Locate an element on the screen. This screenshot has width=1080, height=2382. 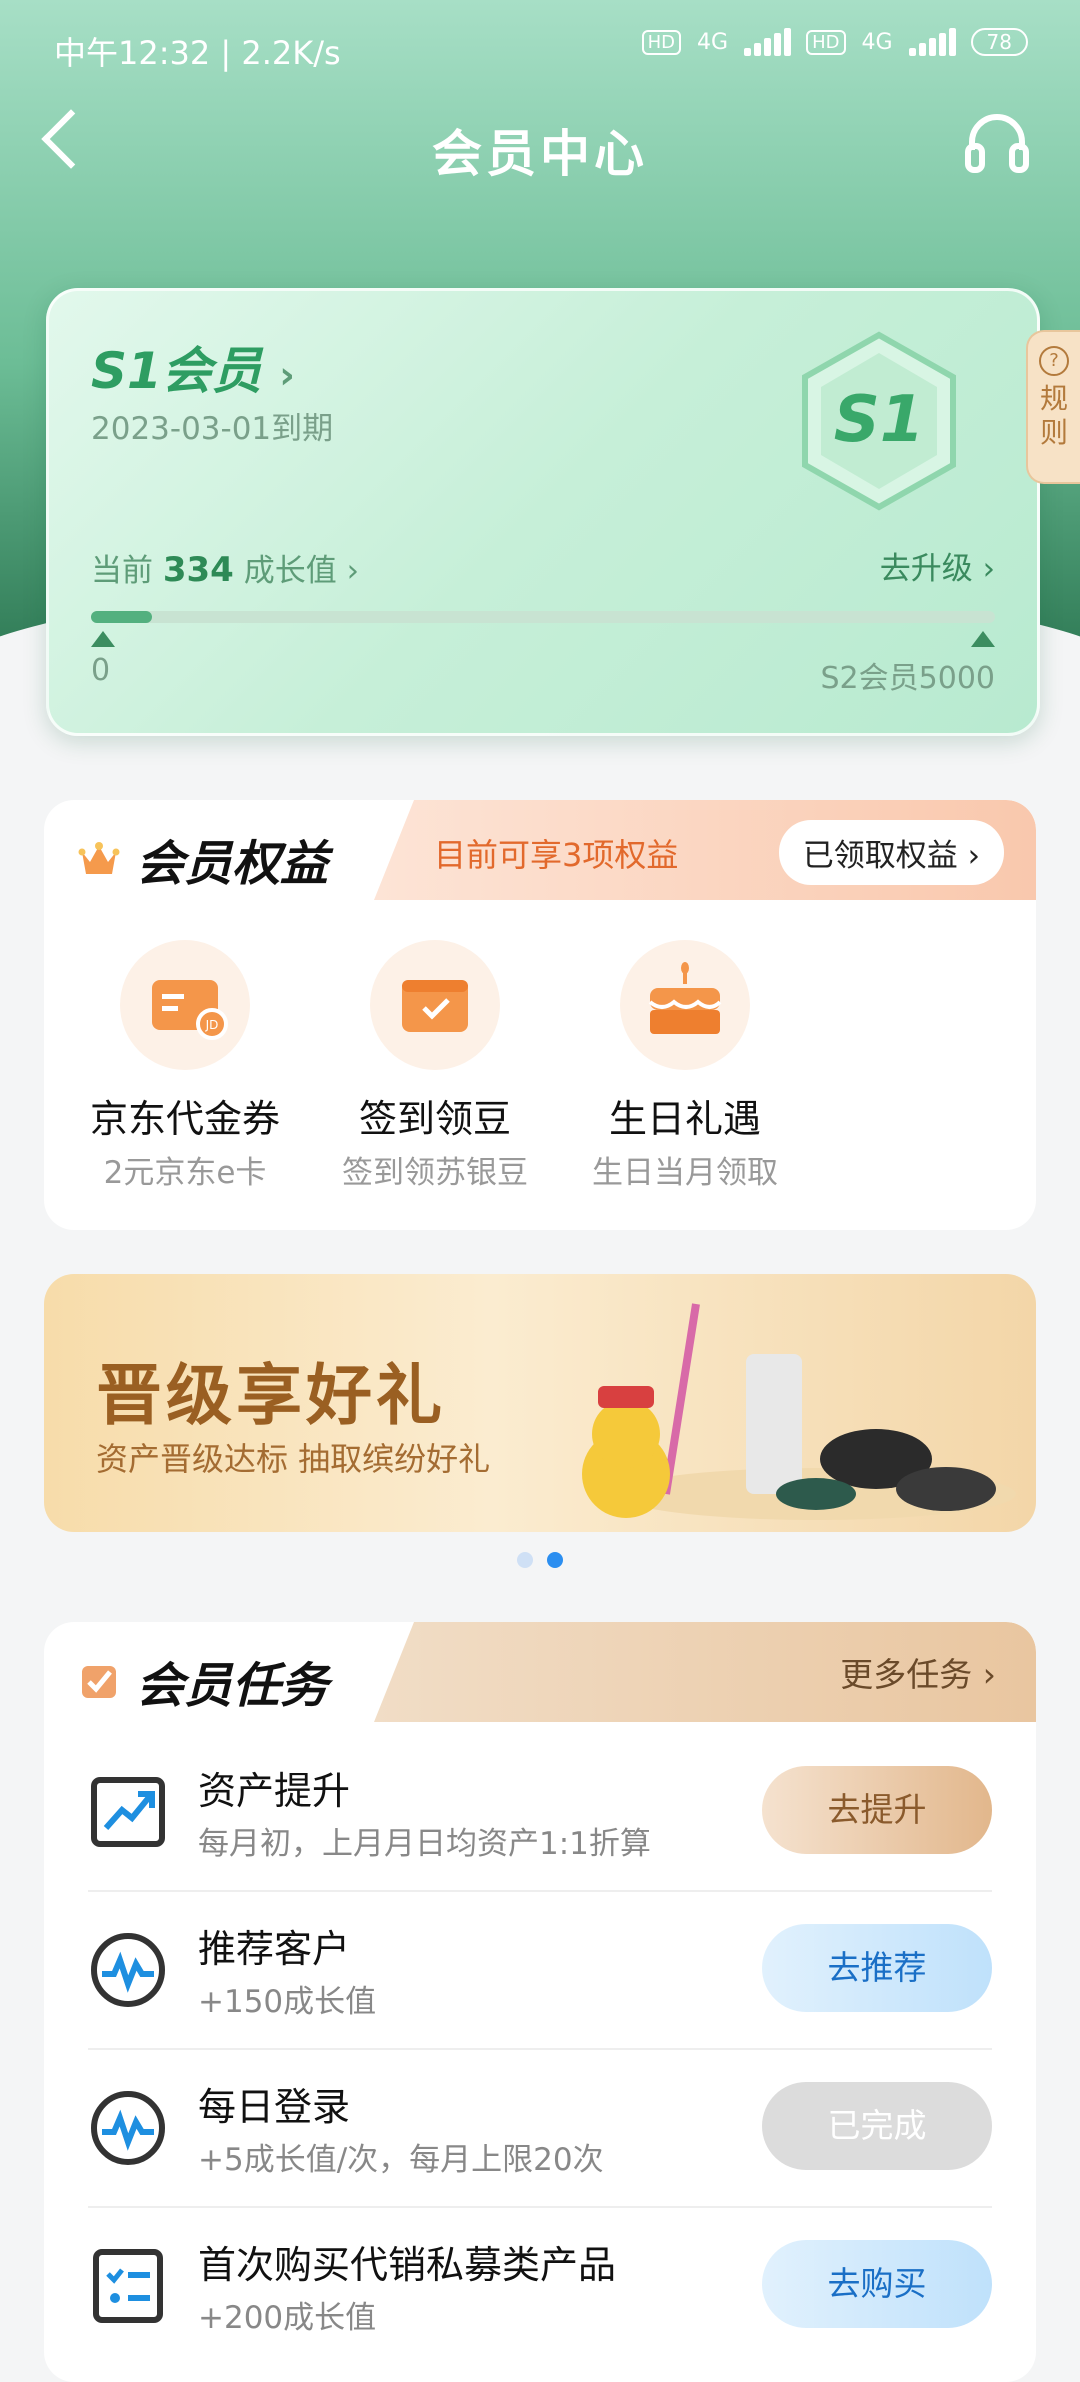
task-row: 资产提升 每月初，上月月日均资产1:1折算 去提升 is located at coordinates (540, 1813).